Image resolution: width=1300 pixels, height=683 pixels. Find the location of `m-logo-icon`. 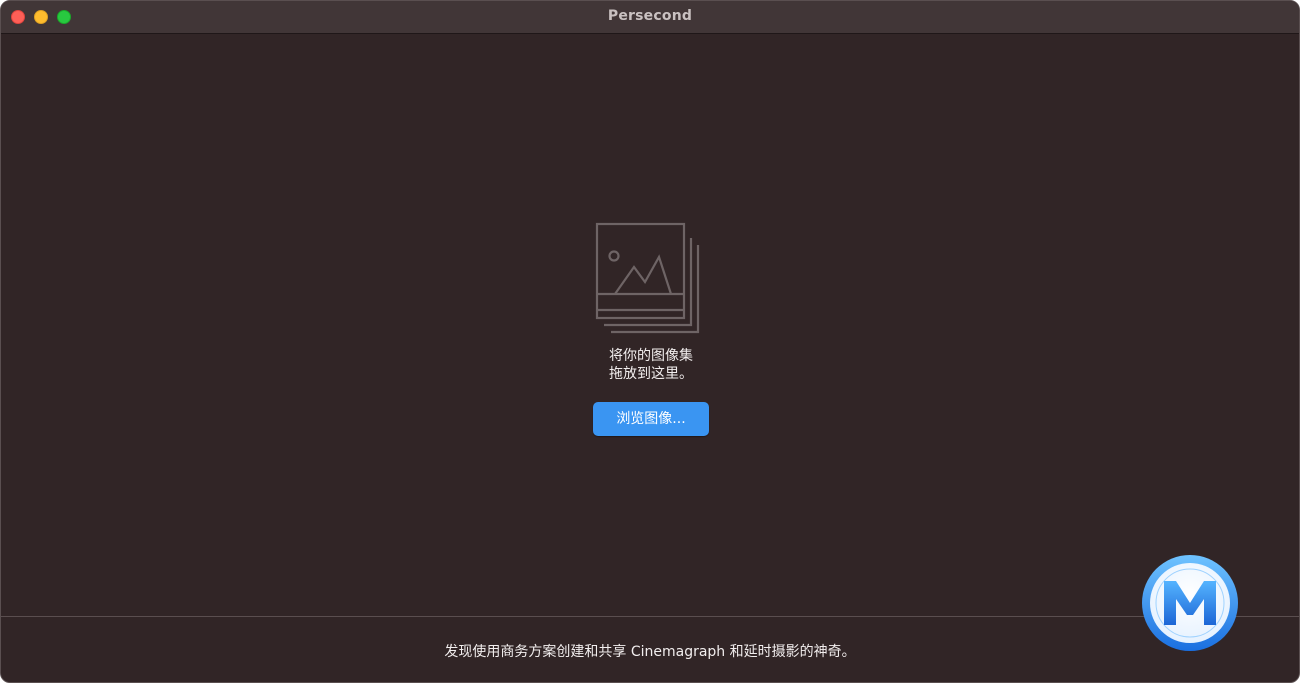

m-logo-icon is located at coordinates (1190, 603).